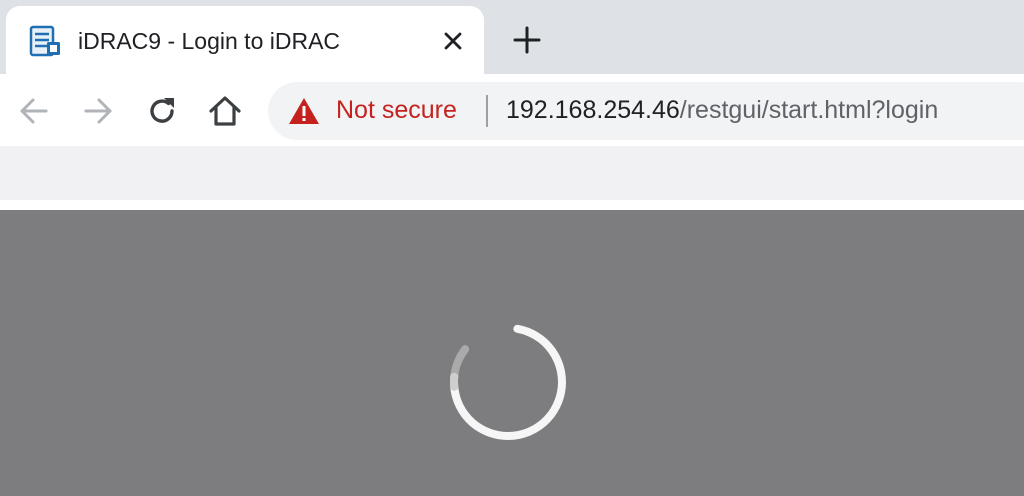  Describe the element at coordinates (512, 173) in the screenshot. I see `bookmarks-bar` at that location.